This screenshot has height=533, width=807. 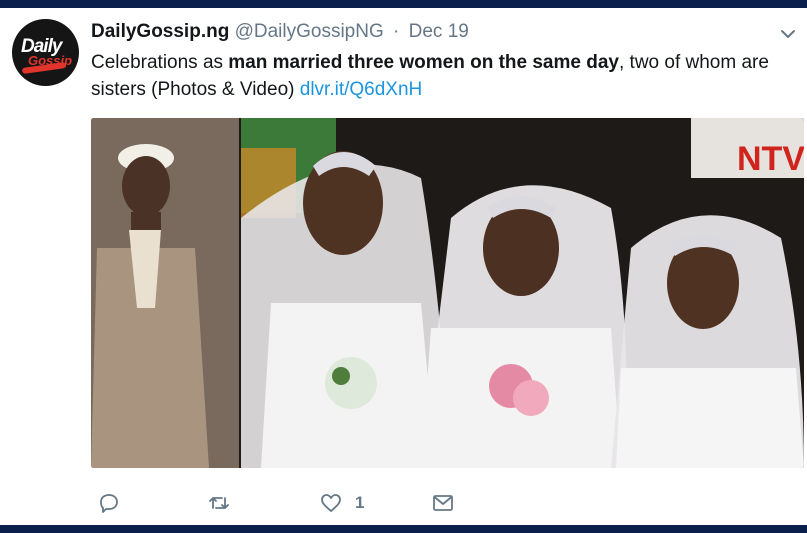 What do you see at coordinates (160, 31) in the screenshot?
I see `display-name: DailyGossip.ng` at bounding box center [160, 31].